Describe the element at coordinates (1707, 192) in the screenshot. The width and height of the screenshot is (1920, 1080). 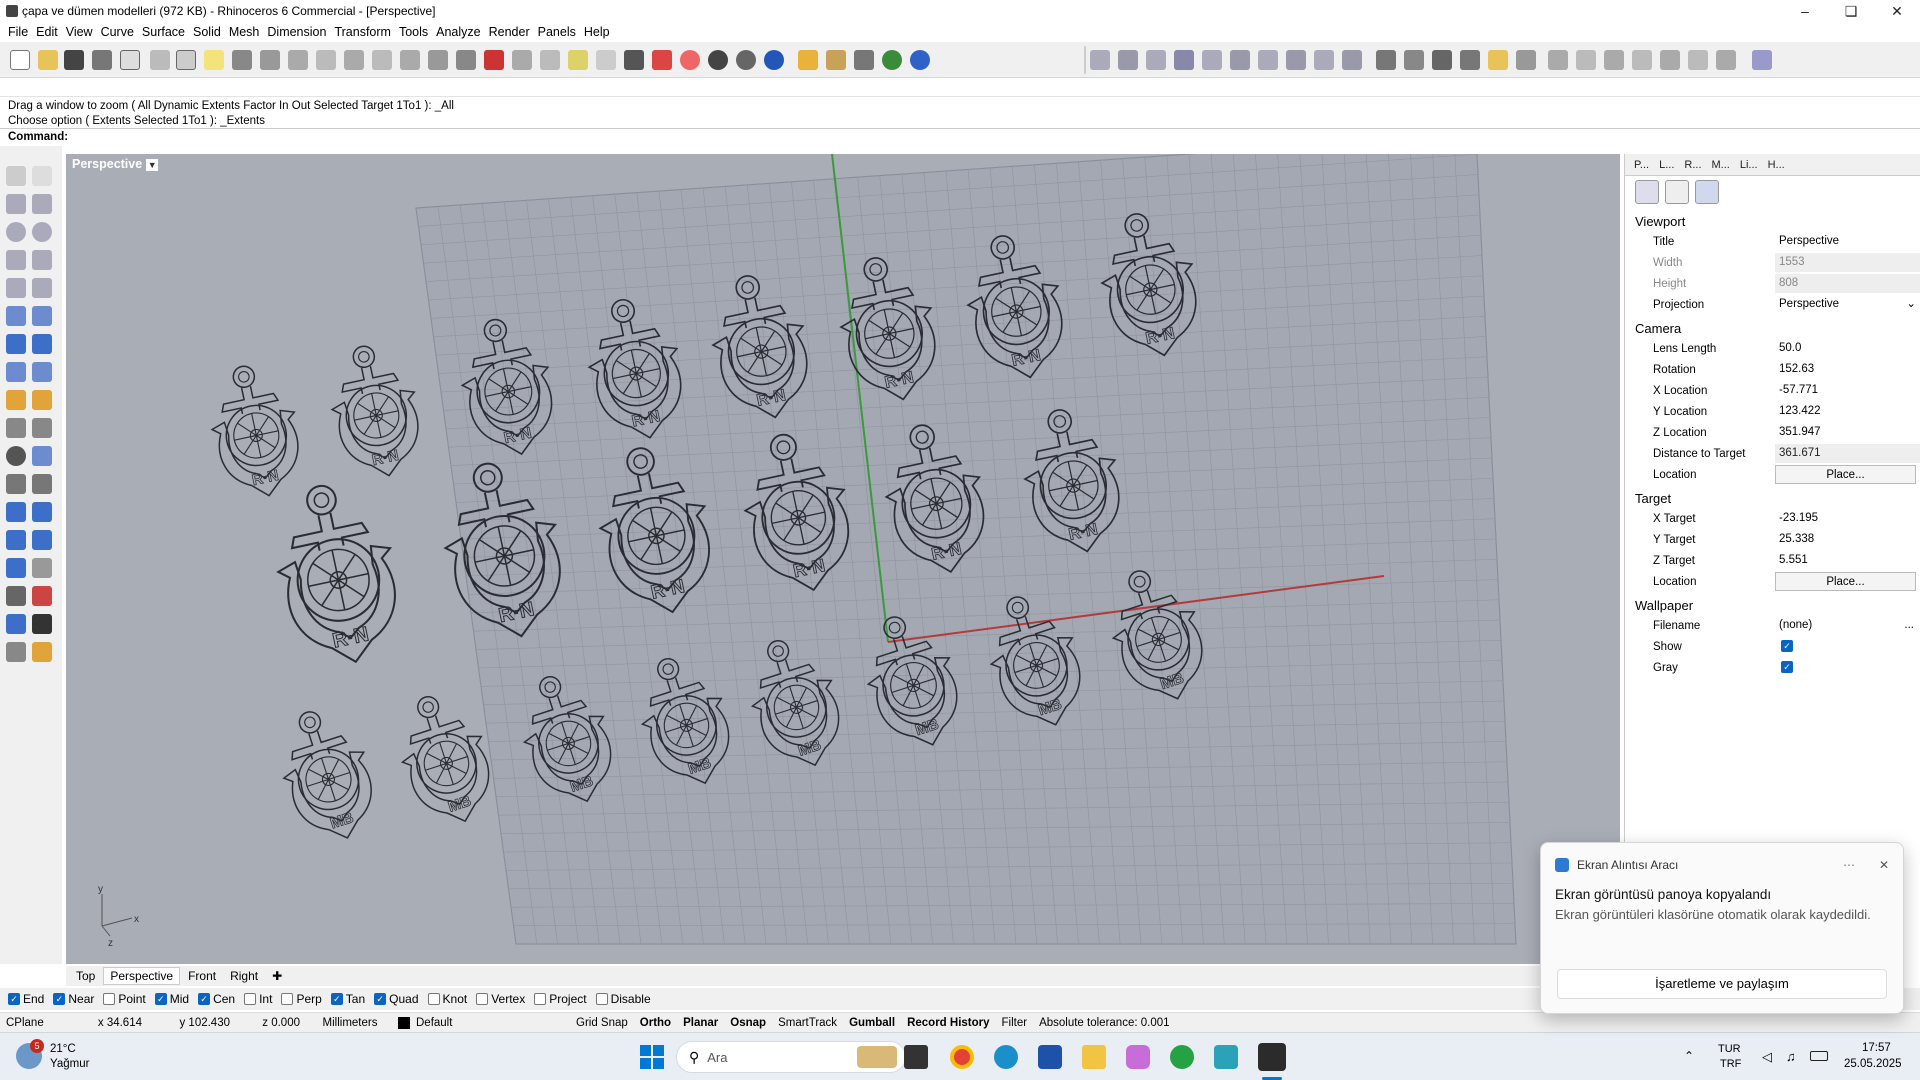
I see `settings-icon` at that location.